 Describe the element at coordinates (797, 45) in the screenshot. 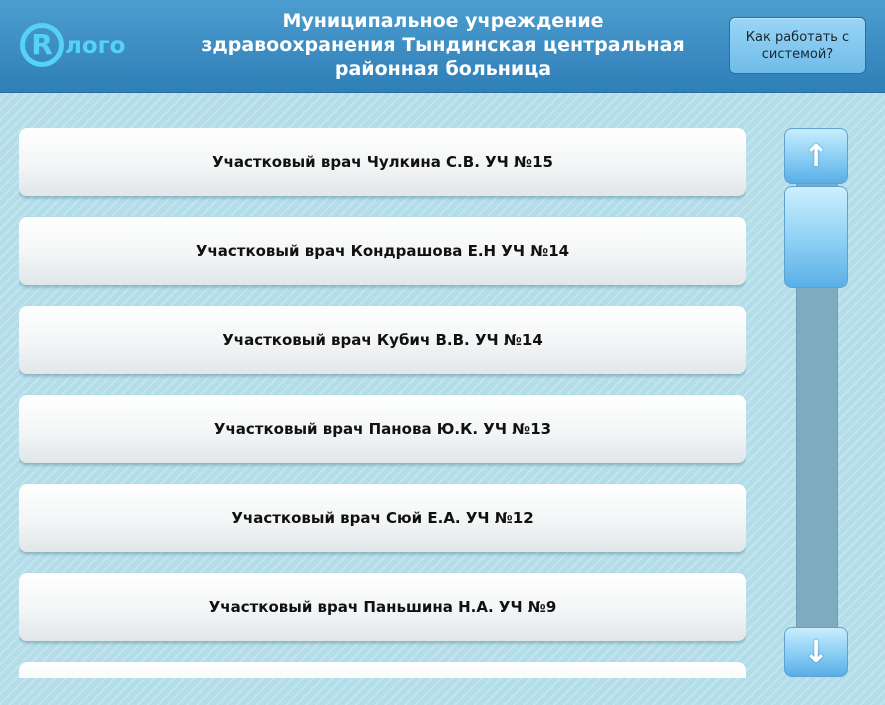

I see `help-button: Как работать с системой?` at that location.